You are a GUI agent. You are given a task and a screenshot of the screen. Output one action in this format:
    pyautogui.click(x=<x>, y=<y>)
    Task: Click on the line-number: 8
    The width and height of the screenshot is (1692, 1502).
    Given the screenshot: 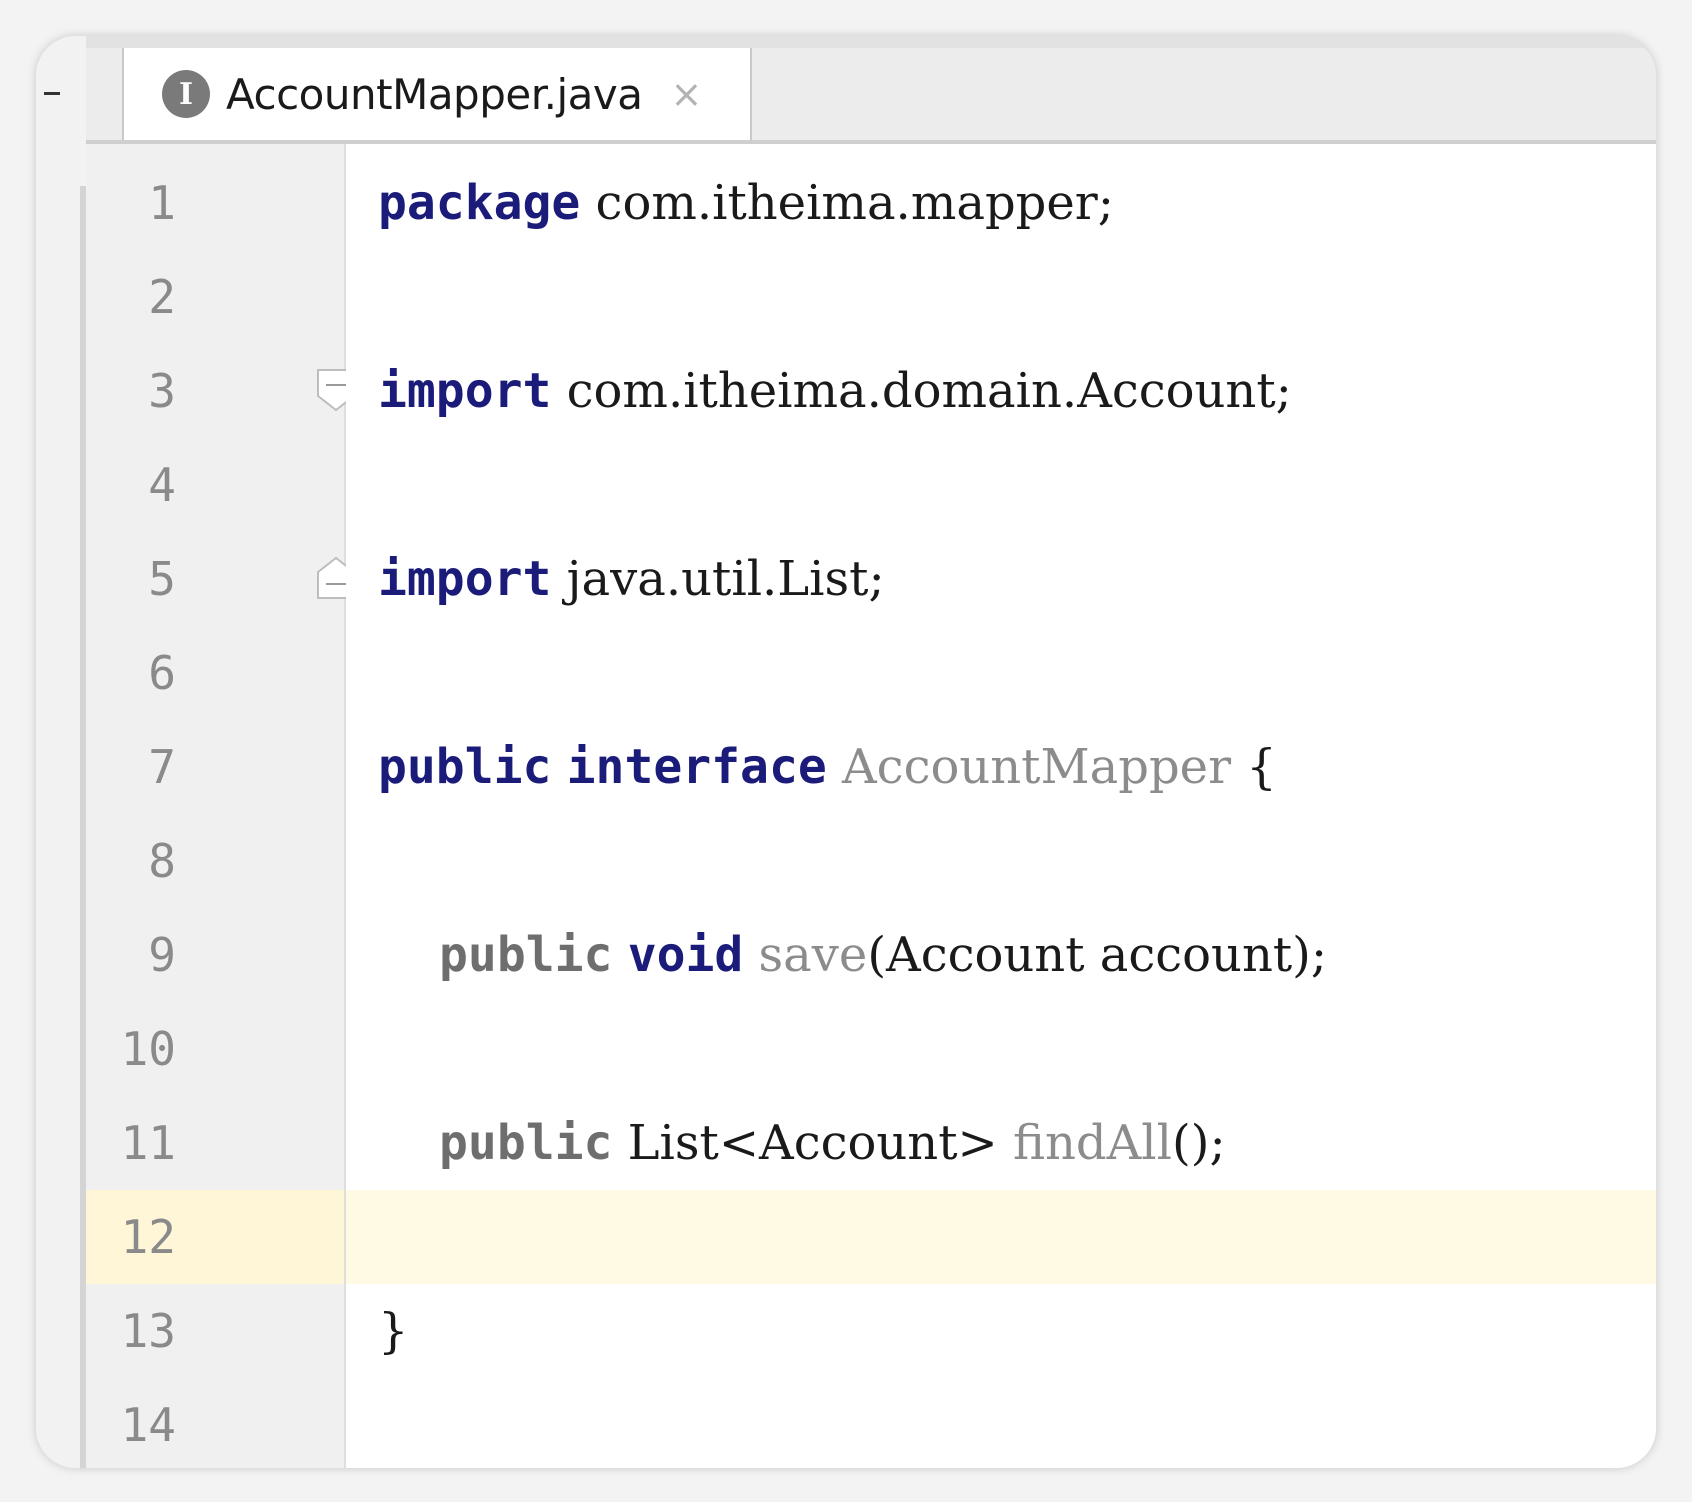 What is the action you would take?
    pyautogui.click(x=162, y=861)
    